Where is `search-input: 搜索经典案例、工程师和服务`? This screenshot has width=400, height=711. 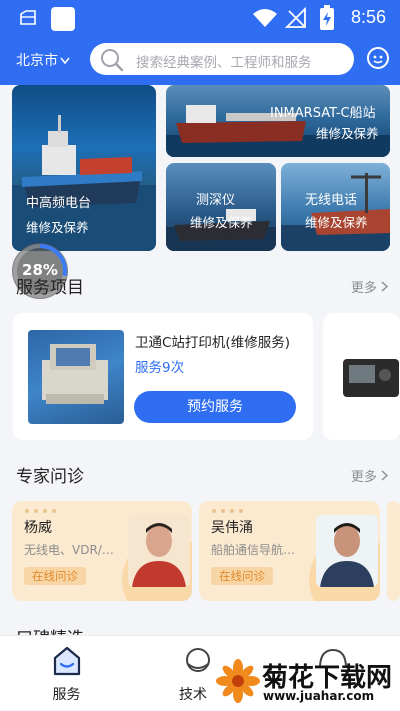
search-input: 搜索经典案例、工程师和服务 is located at coordinates (222, 59).